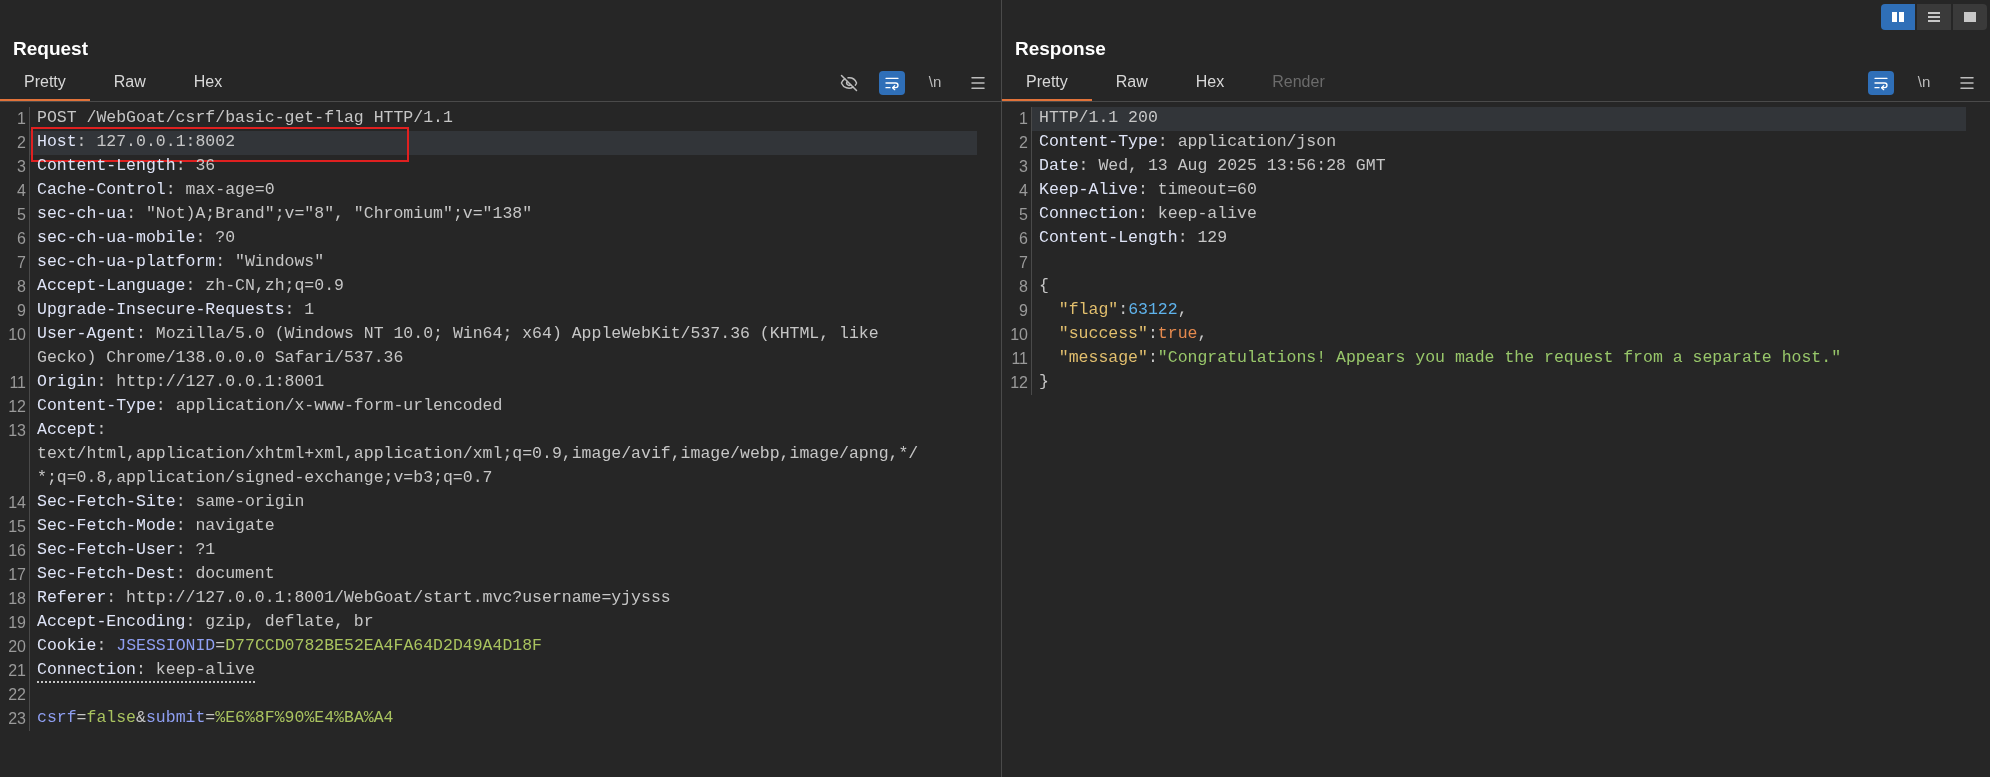  I want to click on line-number: 22, so click(17, 695).